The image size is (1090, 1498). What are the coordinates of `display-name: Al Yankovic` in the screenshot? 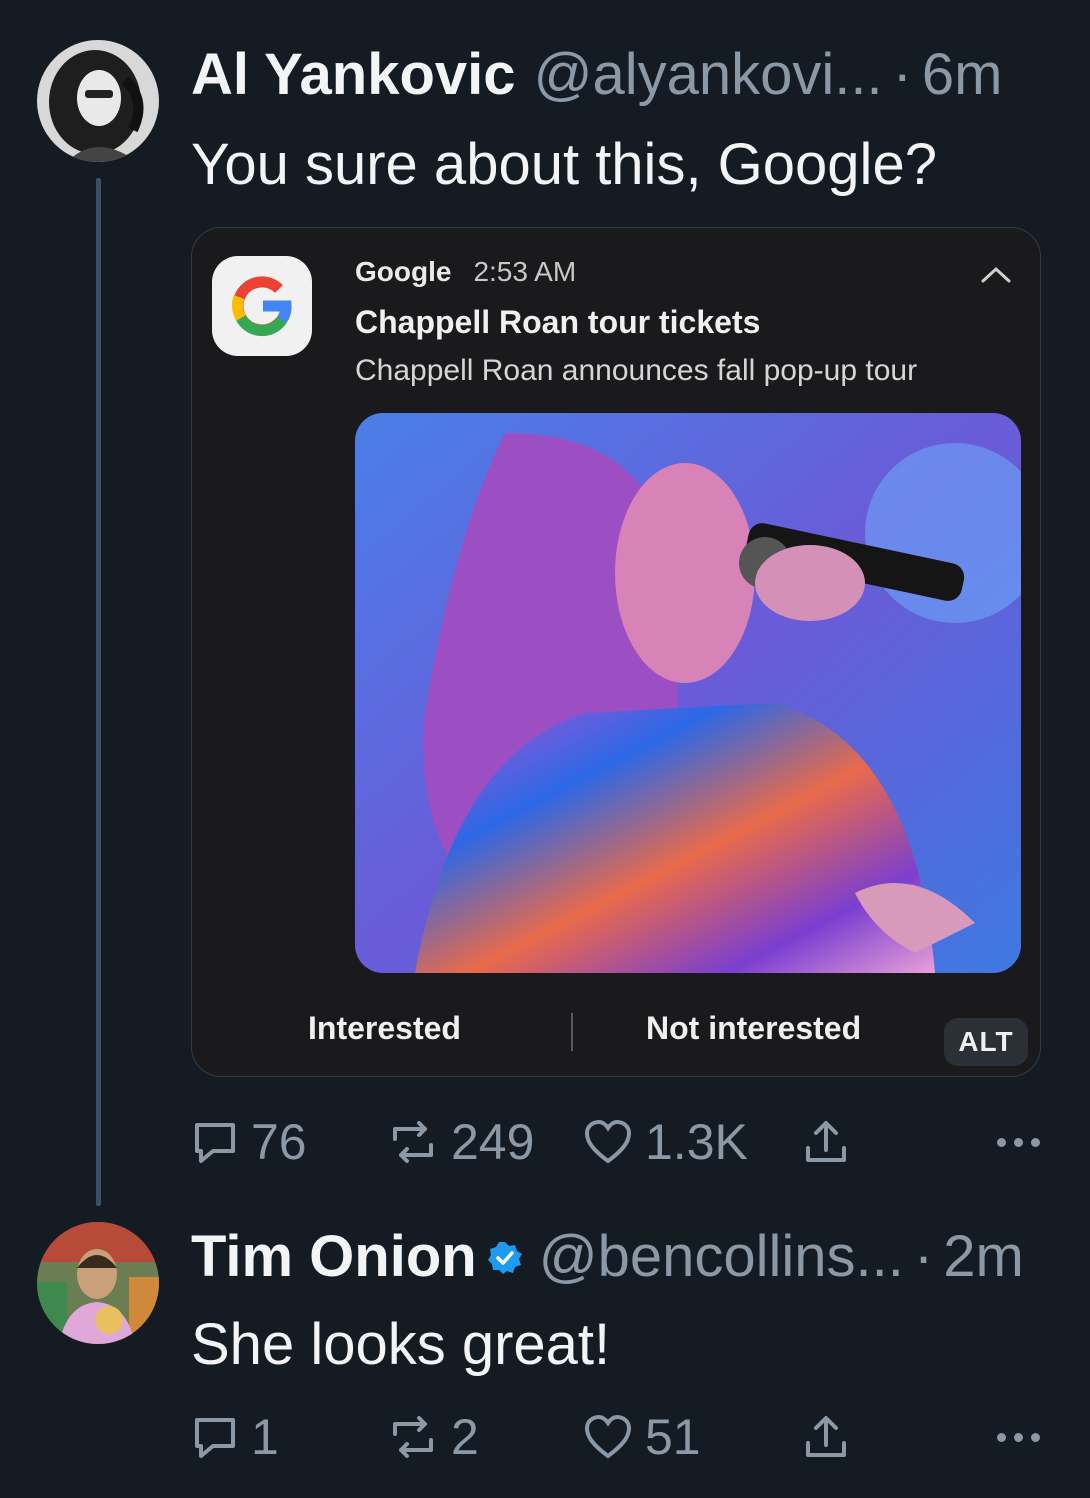 It's located at (353, 75).